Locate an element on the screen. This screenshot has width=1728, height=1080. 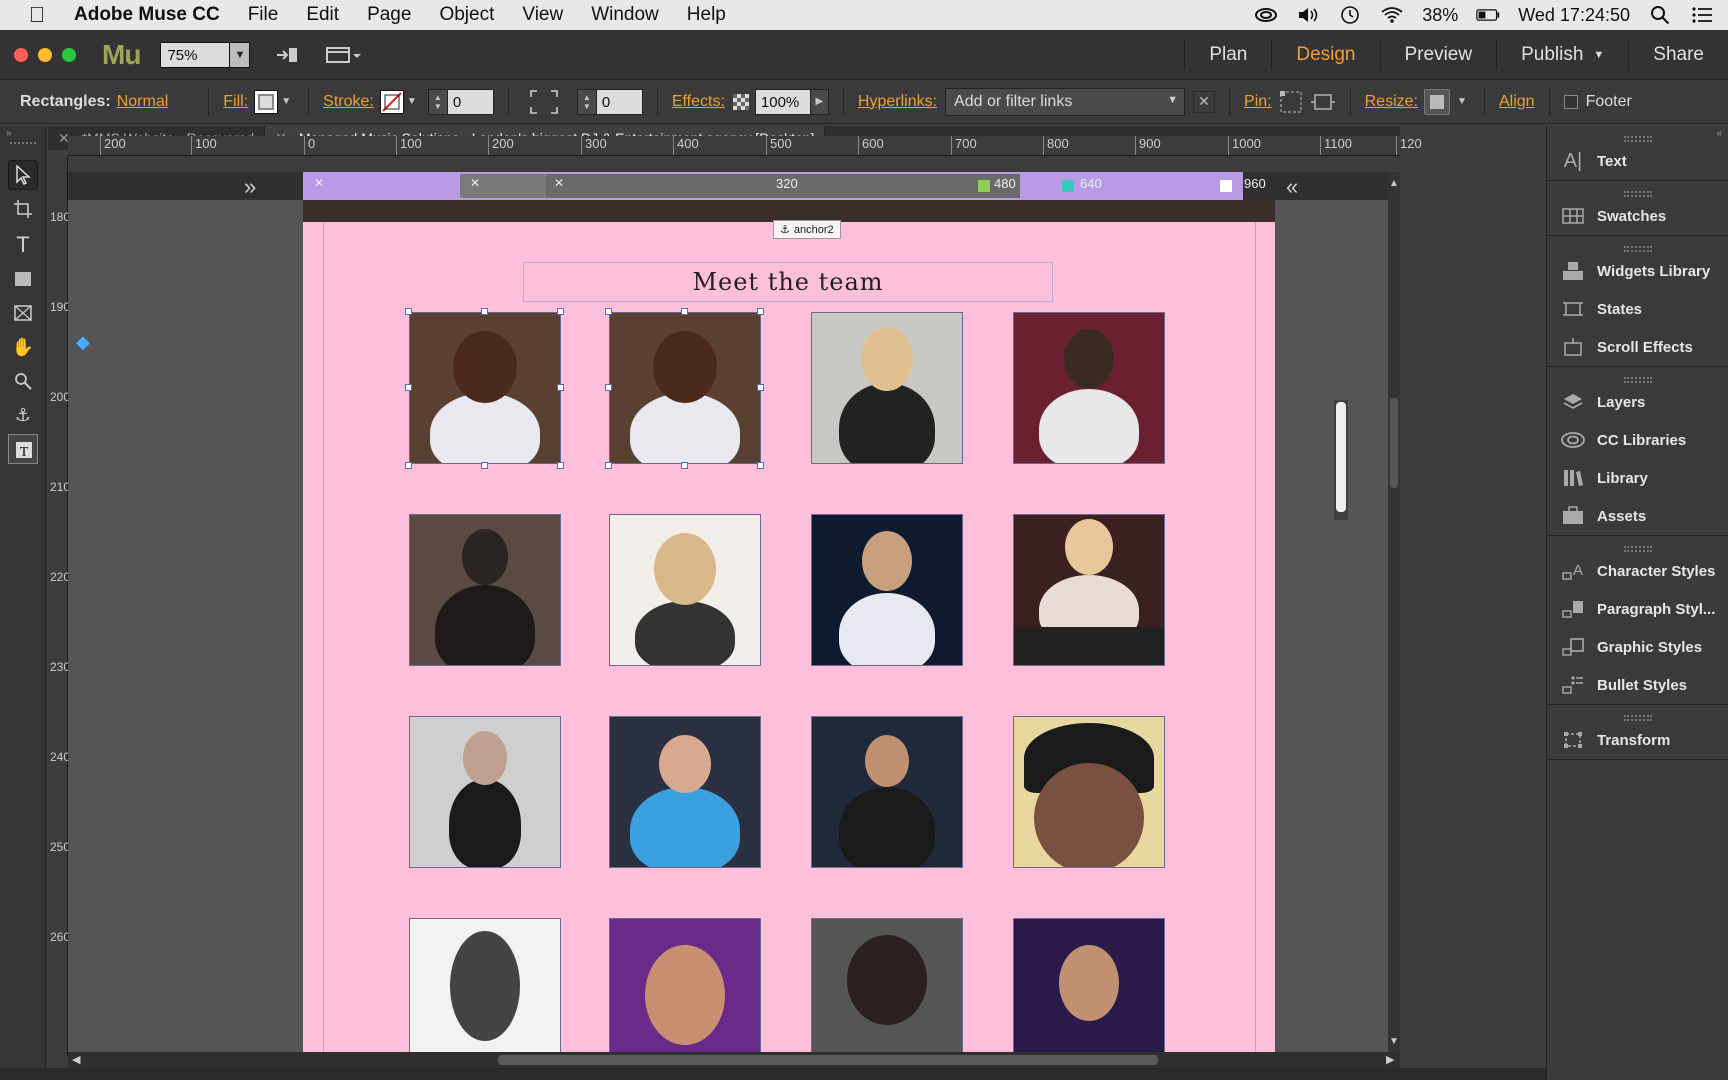
stroke-width-stepper: ▲ ▼ is located at coordinates (437, 101).